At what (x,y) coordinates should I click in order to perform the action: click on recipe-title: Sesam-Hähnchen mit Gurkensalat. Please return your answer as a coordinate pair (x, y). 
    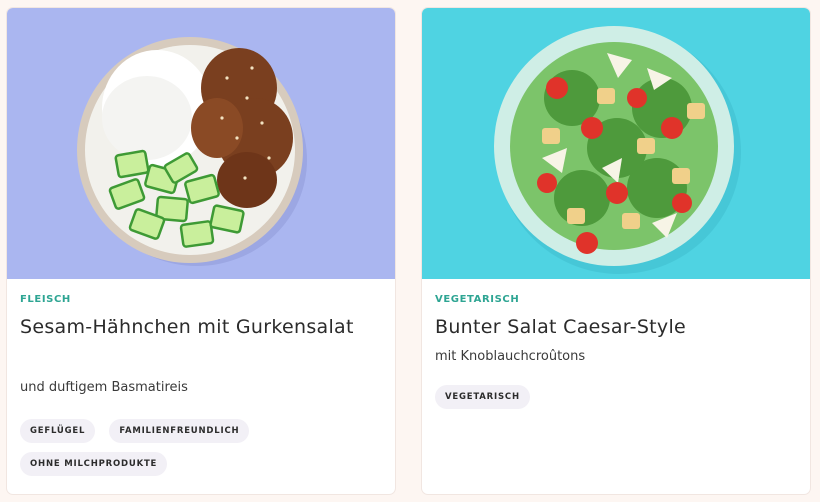
    Looking at the image, I should click on (187, 327).